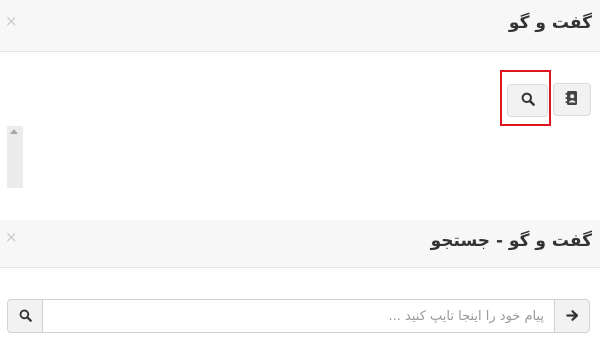  I want to click on chat-panel-header: × گفت و گو, so click(300, 26).